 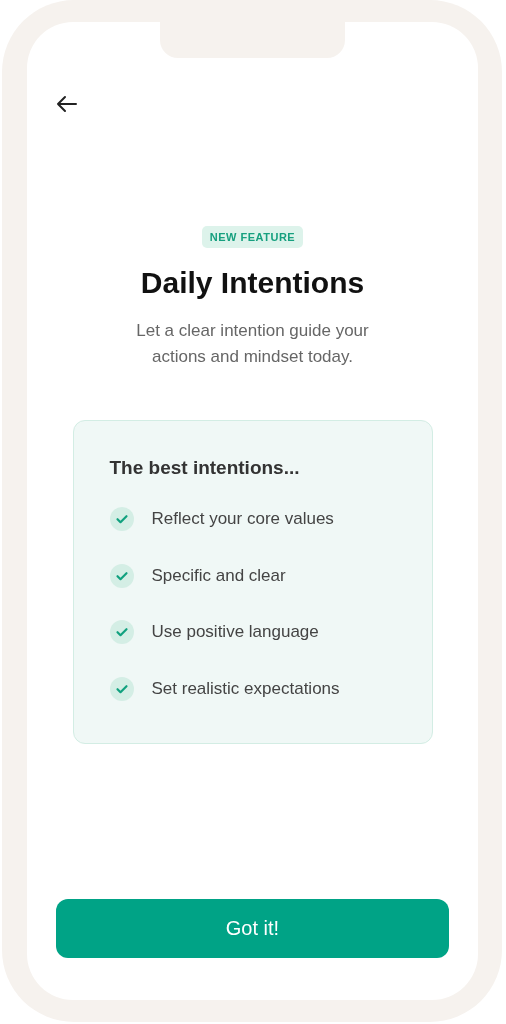 I want to click on tip-text: Specific and clear, so click(x=218, y=575).